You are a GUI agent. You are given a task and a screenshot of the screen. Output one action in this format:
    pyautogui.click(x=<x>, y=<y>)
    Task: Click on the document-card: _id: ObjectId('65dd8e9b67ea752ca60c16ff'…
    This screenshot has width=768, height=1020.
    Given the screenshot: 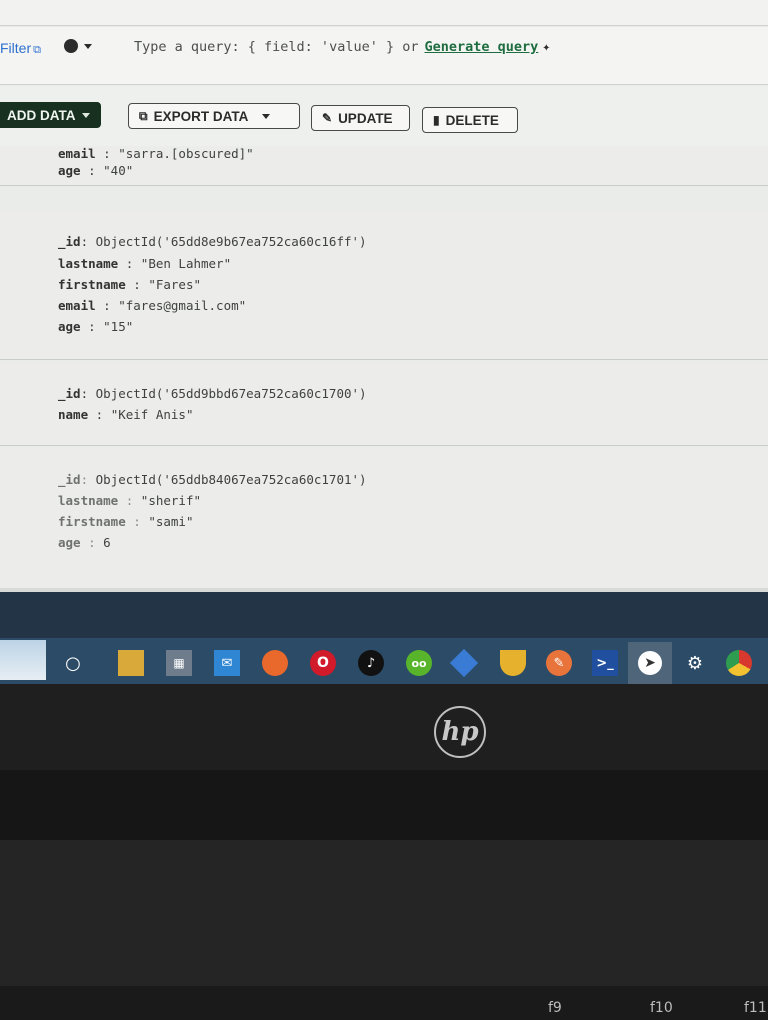 What is the action you would take?
    pyautogui.click(x=384, y=285)
    